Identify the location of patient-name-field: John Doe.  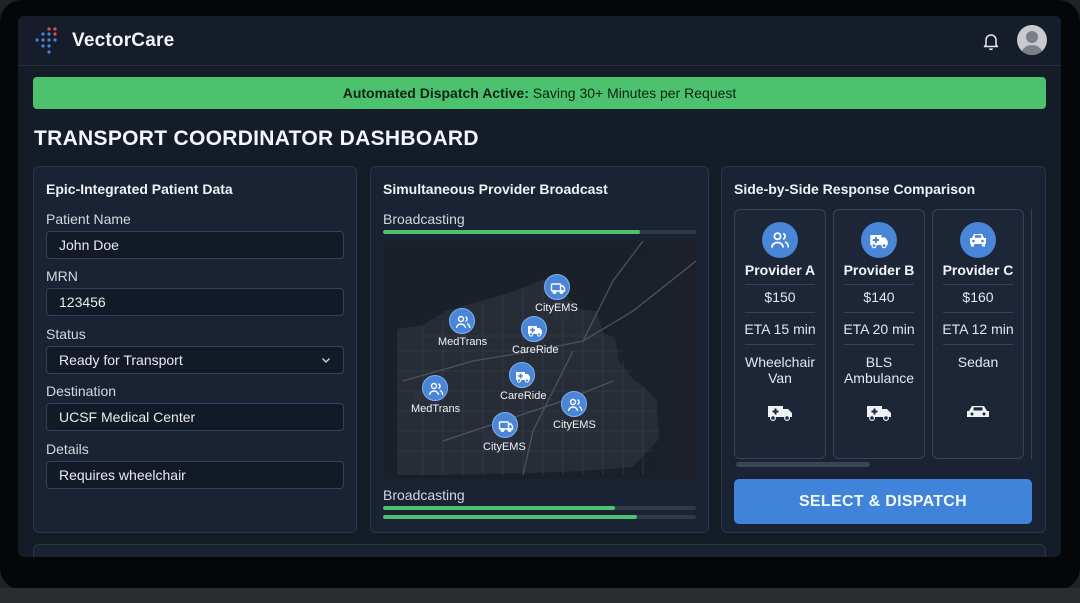
(195, 245).